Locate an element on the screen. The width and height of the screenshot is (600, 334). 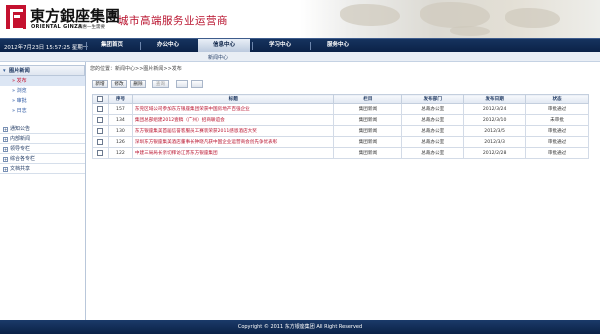
brand-name-en: ORIENTAL GINZA is located at coordinates (57, 27).